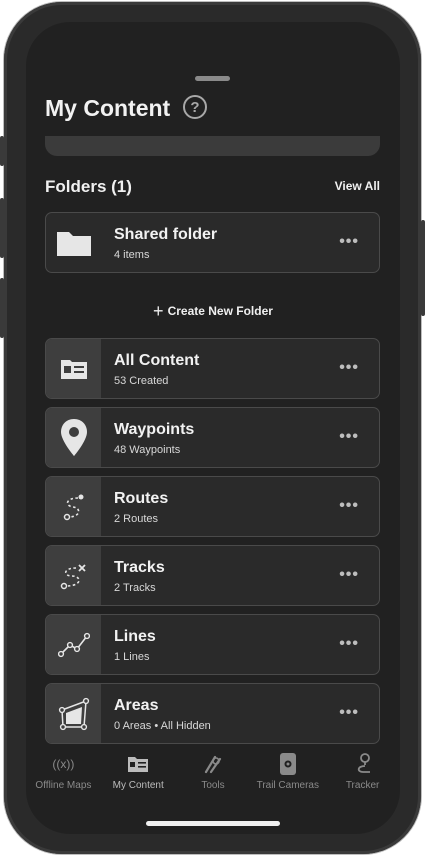  Describe the element at coordinates (212, 506) in the screenshot. I see `category-card-routes: Routes 2 Routes •••` at that location.